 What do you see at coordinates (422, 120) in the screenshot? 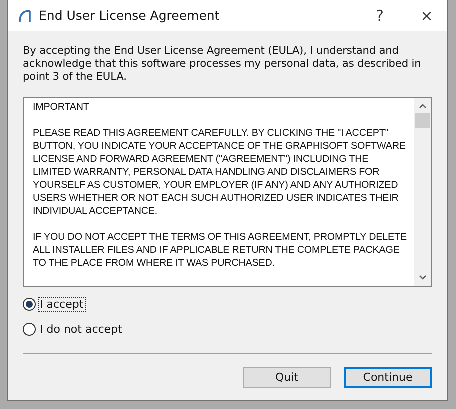
I see `scrollbar-thumb` at bounding box center [422, 120].